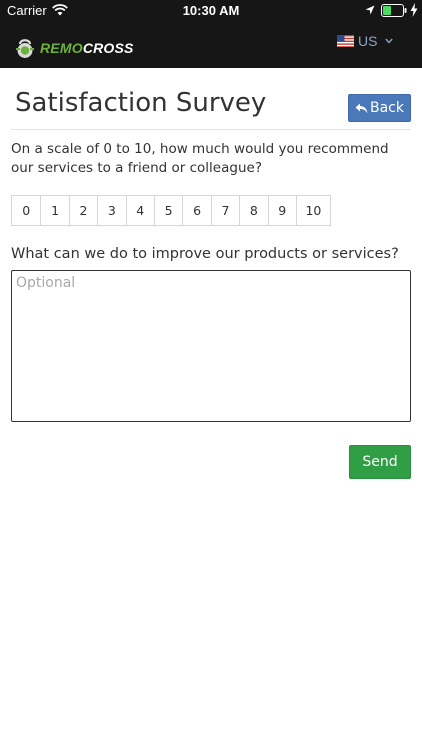  Describe the element at coordinates (211, 129) in the screenshot. I see `title-divider` at that location.